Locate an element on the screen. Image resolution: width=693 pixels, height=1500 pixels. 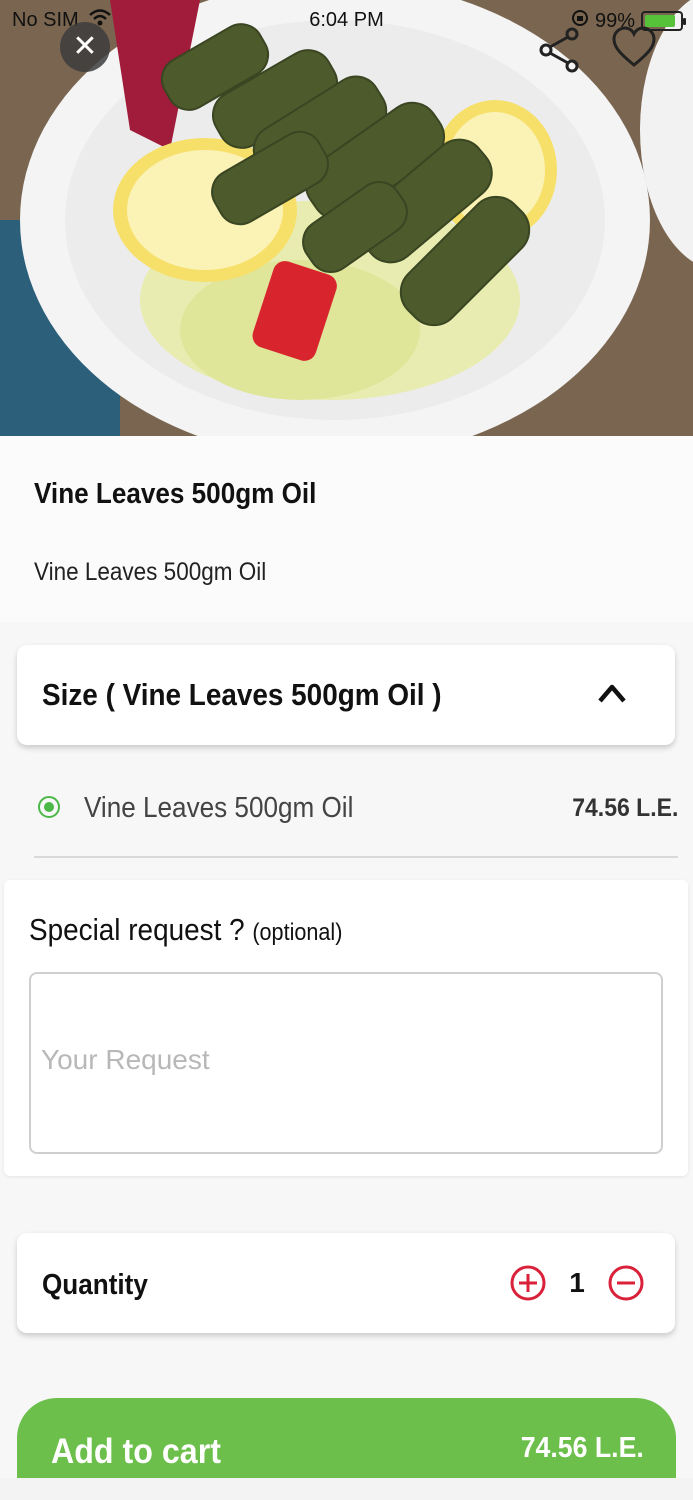
quantity-card: Quantity 1 is located at coordinates (346, 1283).